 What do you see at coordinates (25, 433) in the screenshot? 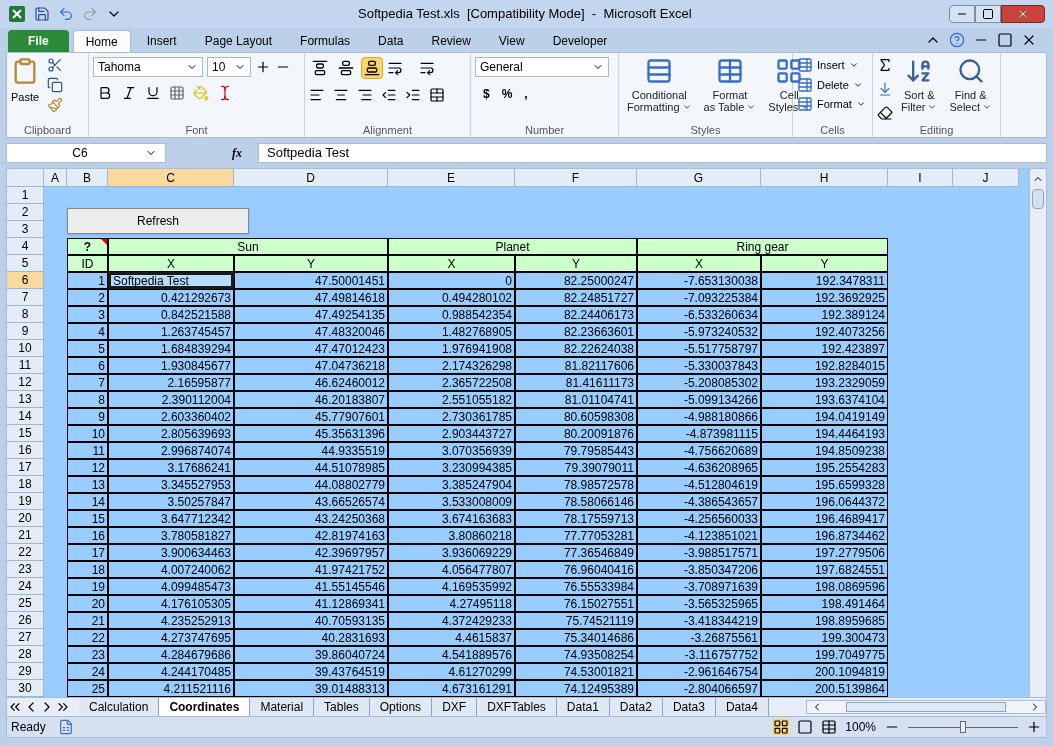
I see `row-header: 15` at bounding box center [25, 433].